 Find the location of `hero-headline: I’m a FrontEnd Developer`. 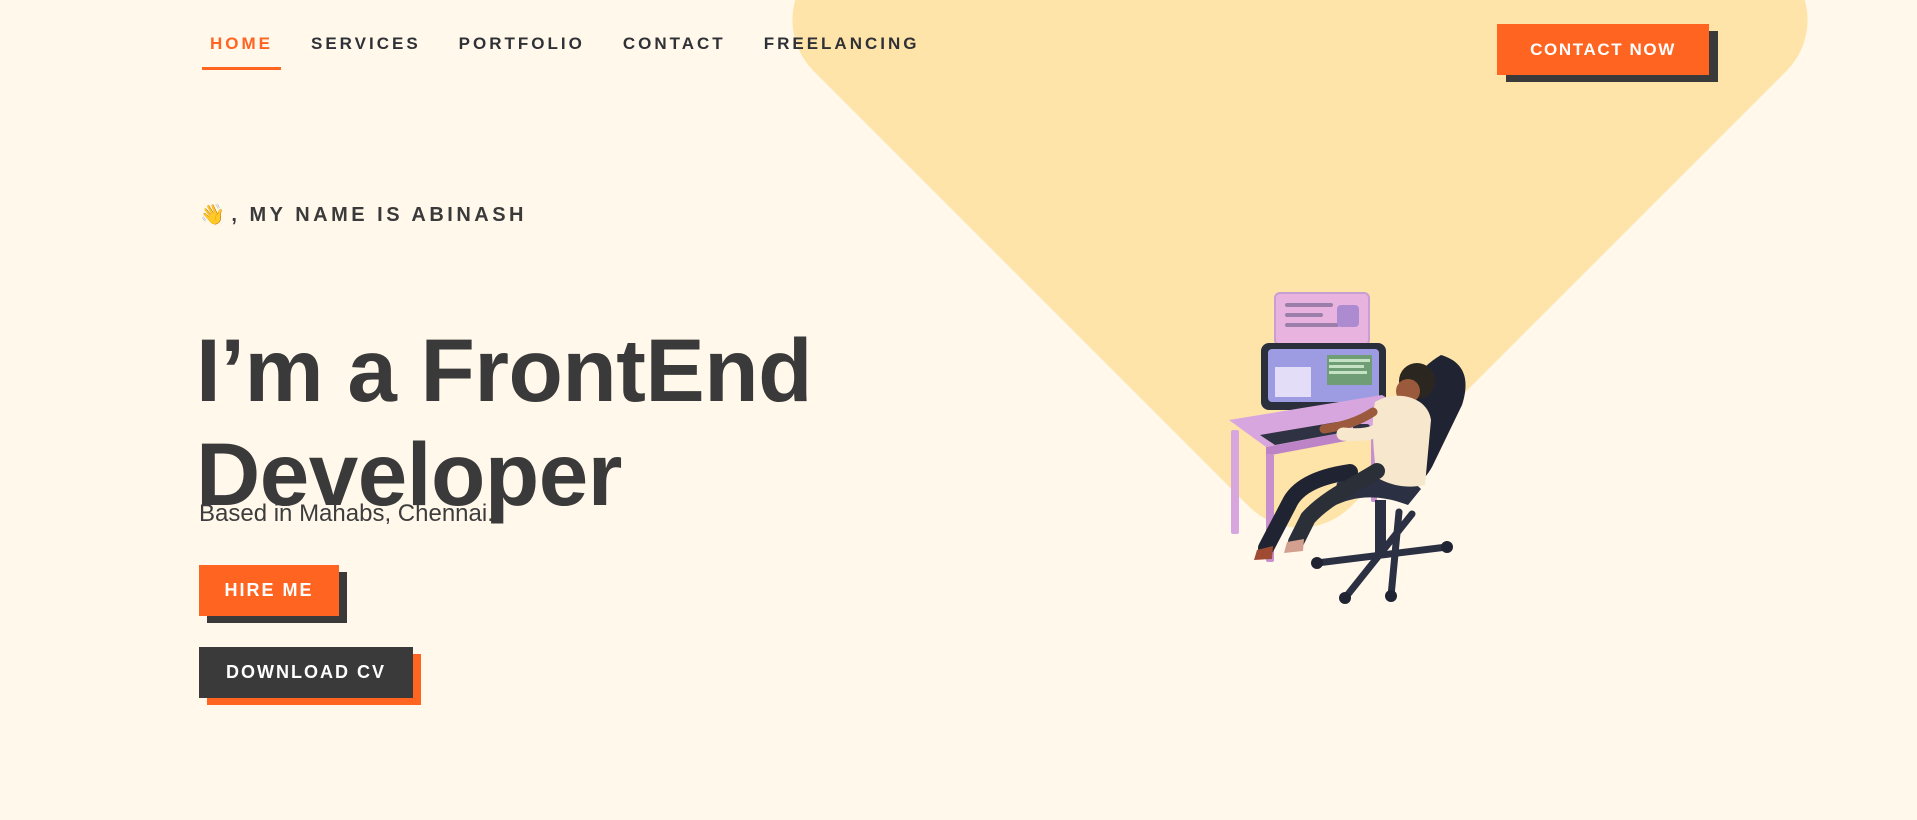

hero-headline: I’m a FrontEnd Developer is located at coordinates (516, 422).